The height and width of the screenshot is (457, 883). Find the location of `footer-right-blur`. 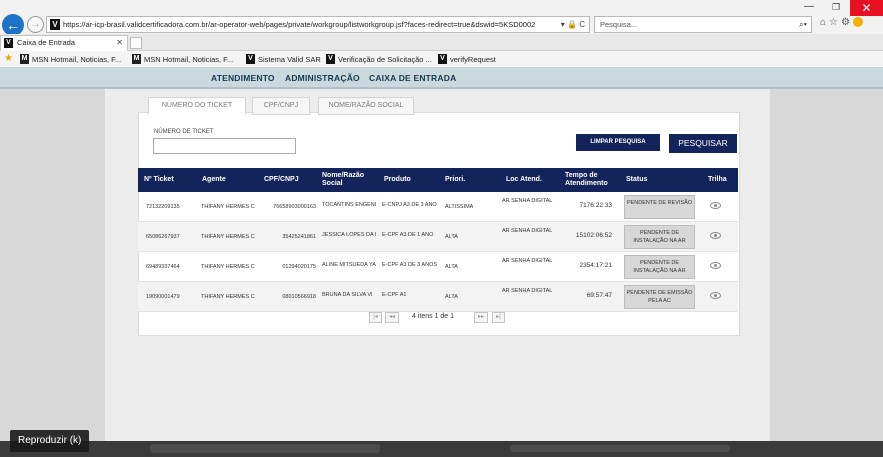

footer-right-blur is located at coordinates (620, 448).